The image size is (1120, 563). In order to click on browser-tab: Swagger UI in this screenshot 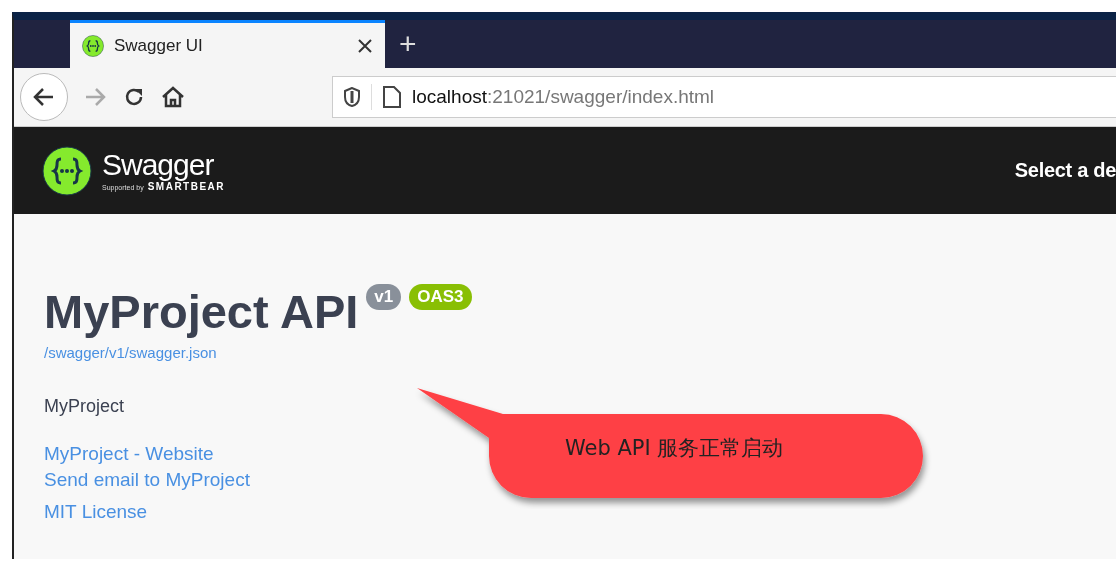, I will do `click(227, 44)`.